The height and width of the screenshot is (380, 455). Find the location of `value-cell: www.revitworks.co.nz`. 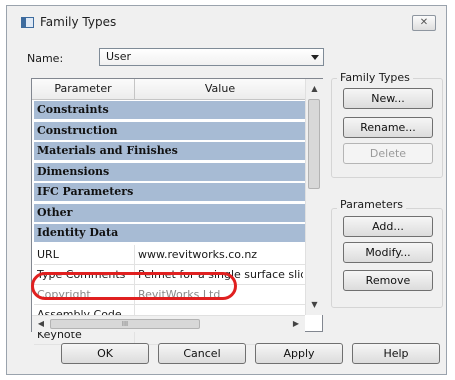

value-cell: www.revitworks.co.nz is located at coordinates (220, 254).